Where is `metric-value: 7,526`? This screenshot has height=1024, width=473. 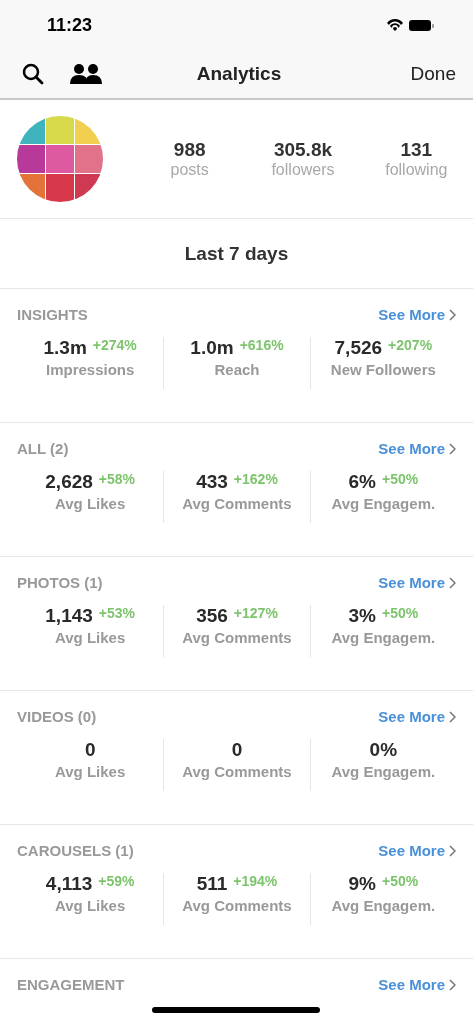
metric-value: 7,526 is located at coordinates (358, 348).